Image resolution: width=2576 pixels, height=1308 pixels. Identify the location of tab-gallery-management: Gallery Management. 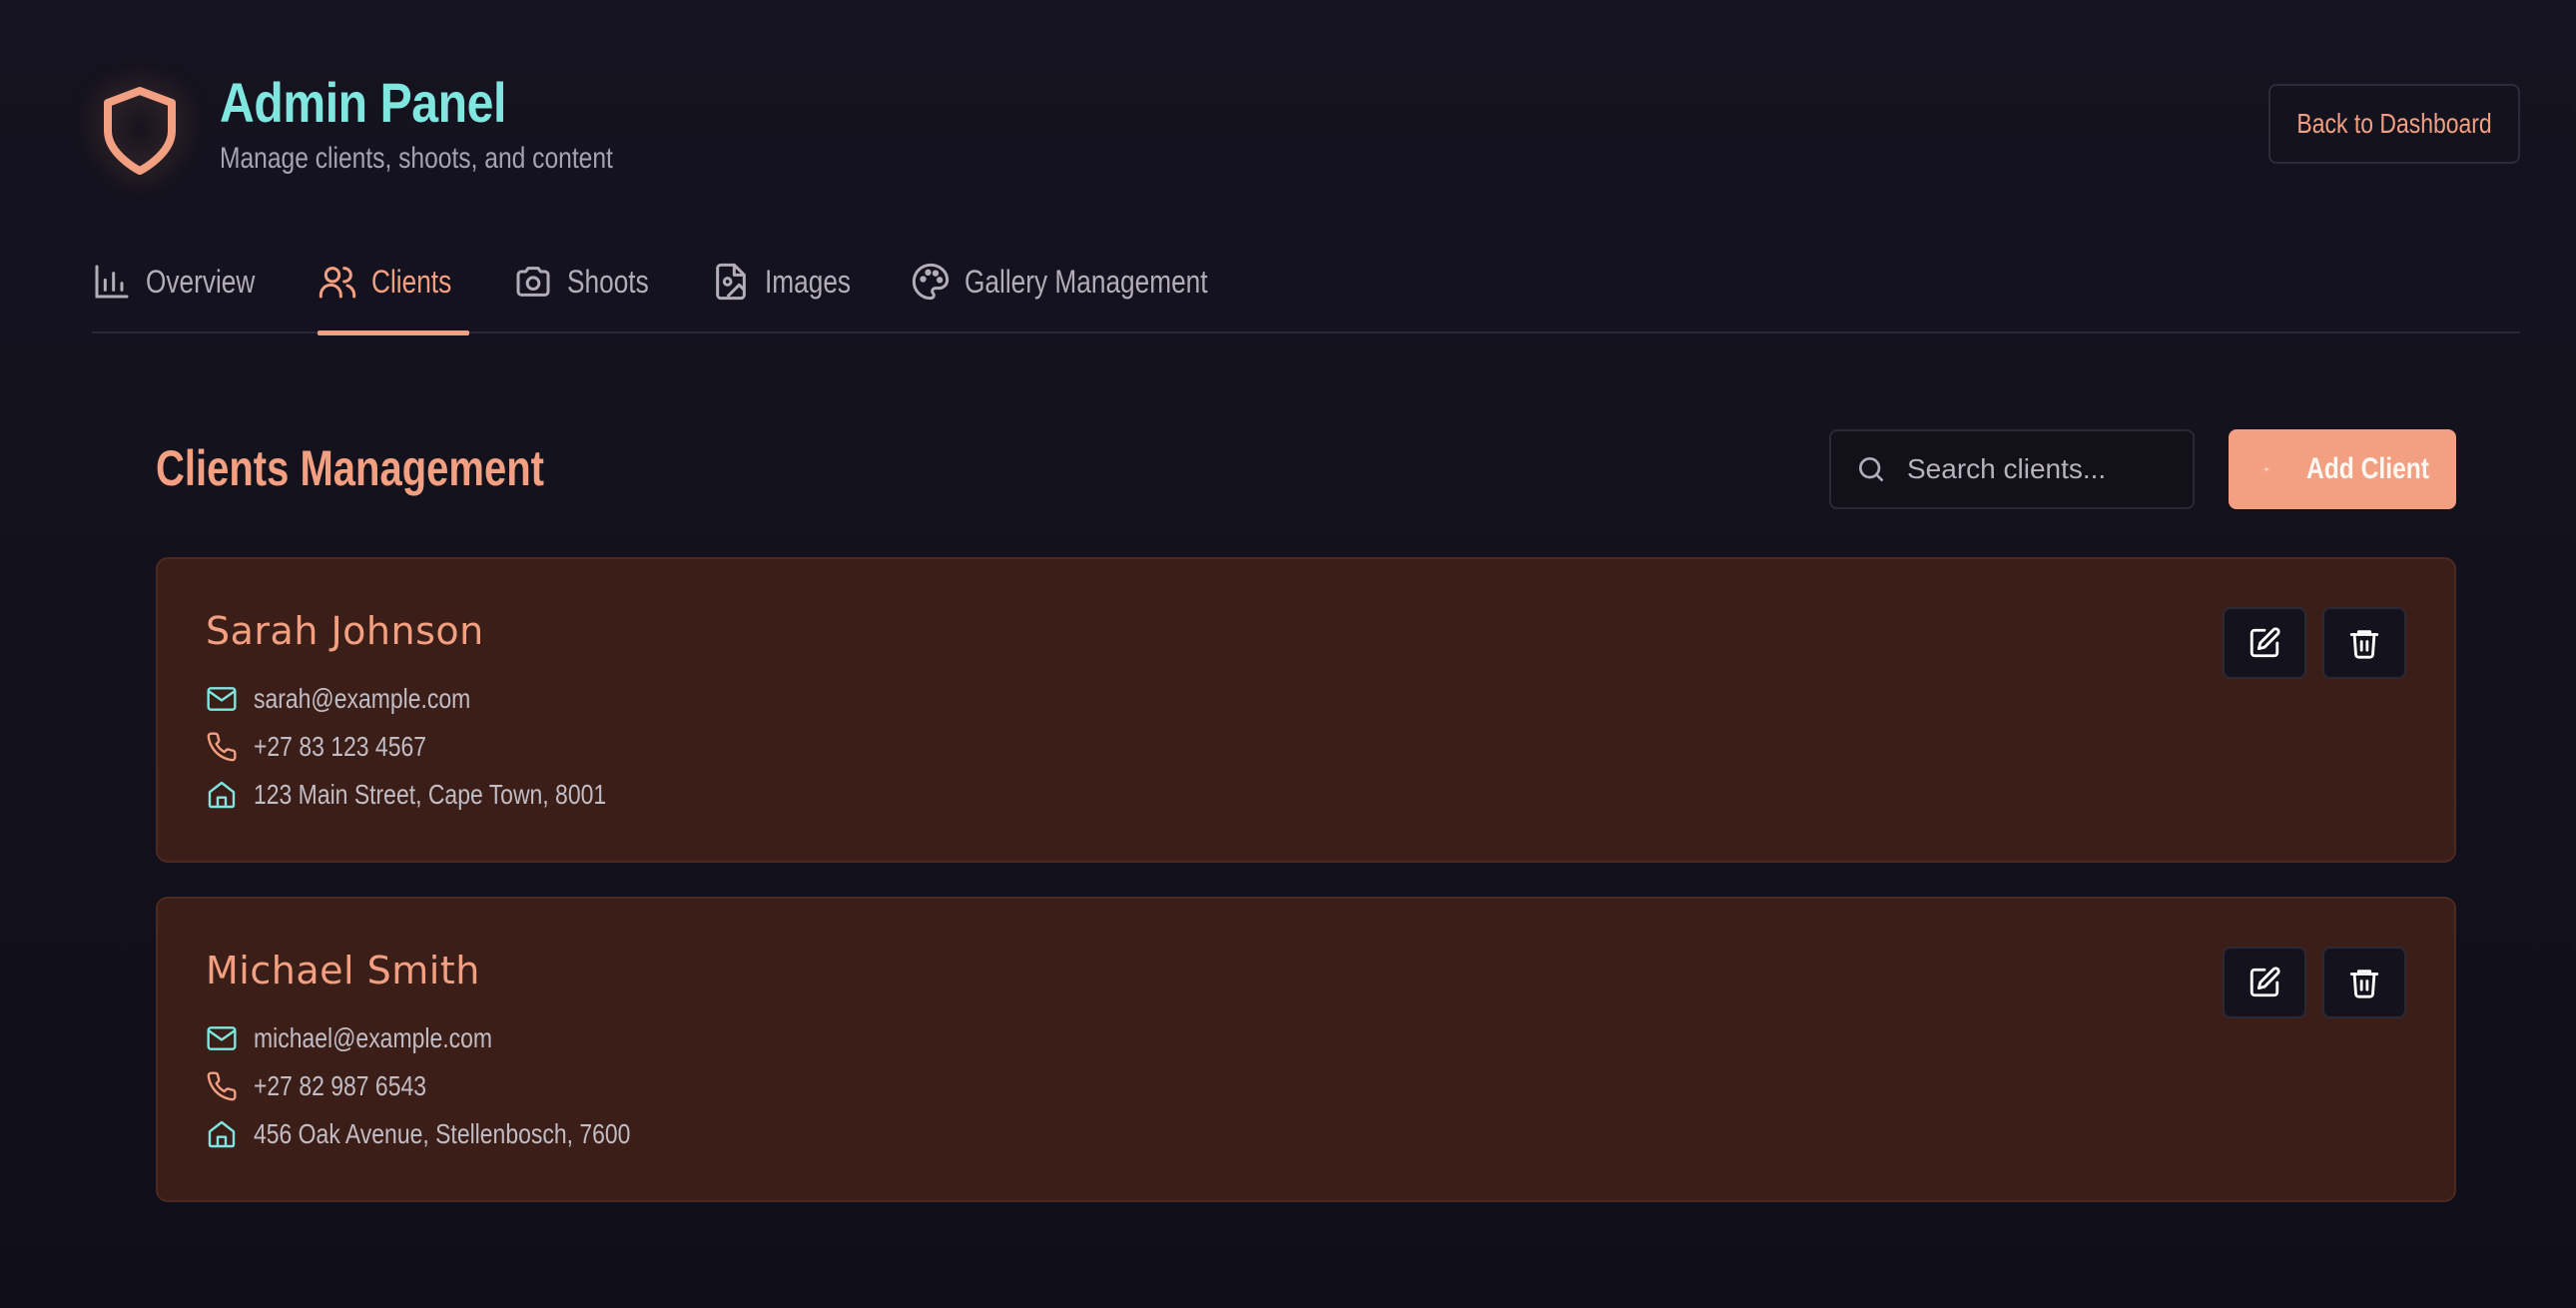
(1086, 281).